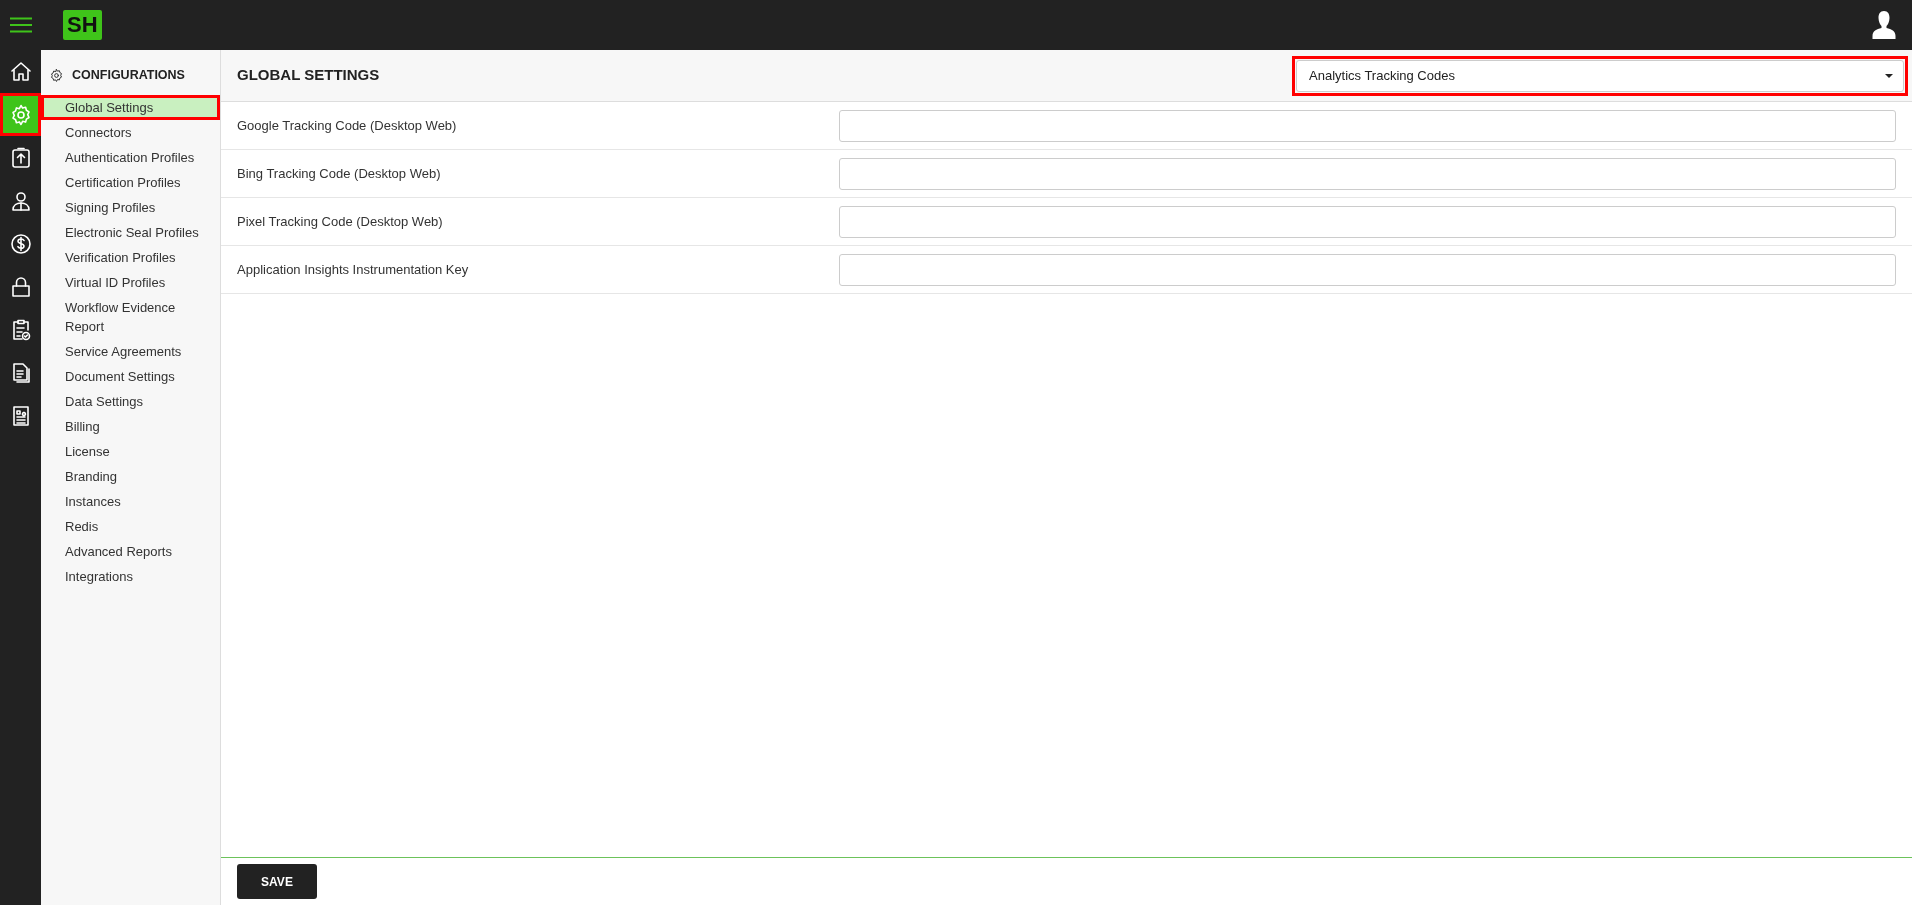  I want to click on sidebar-item: Billing, so click(130, 426).